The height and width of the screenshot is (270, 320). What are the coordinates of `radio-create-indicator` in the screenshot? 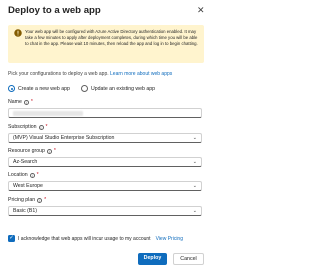 It's located at (11, 88).